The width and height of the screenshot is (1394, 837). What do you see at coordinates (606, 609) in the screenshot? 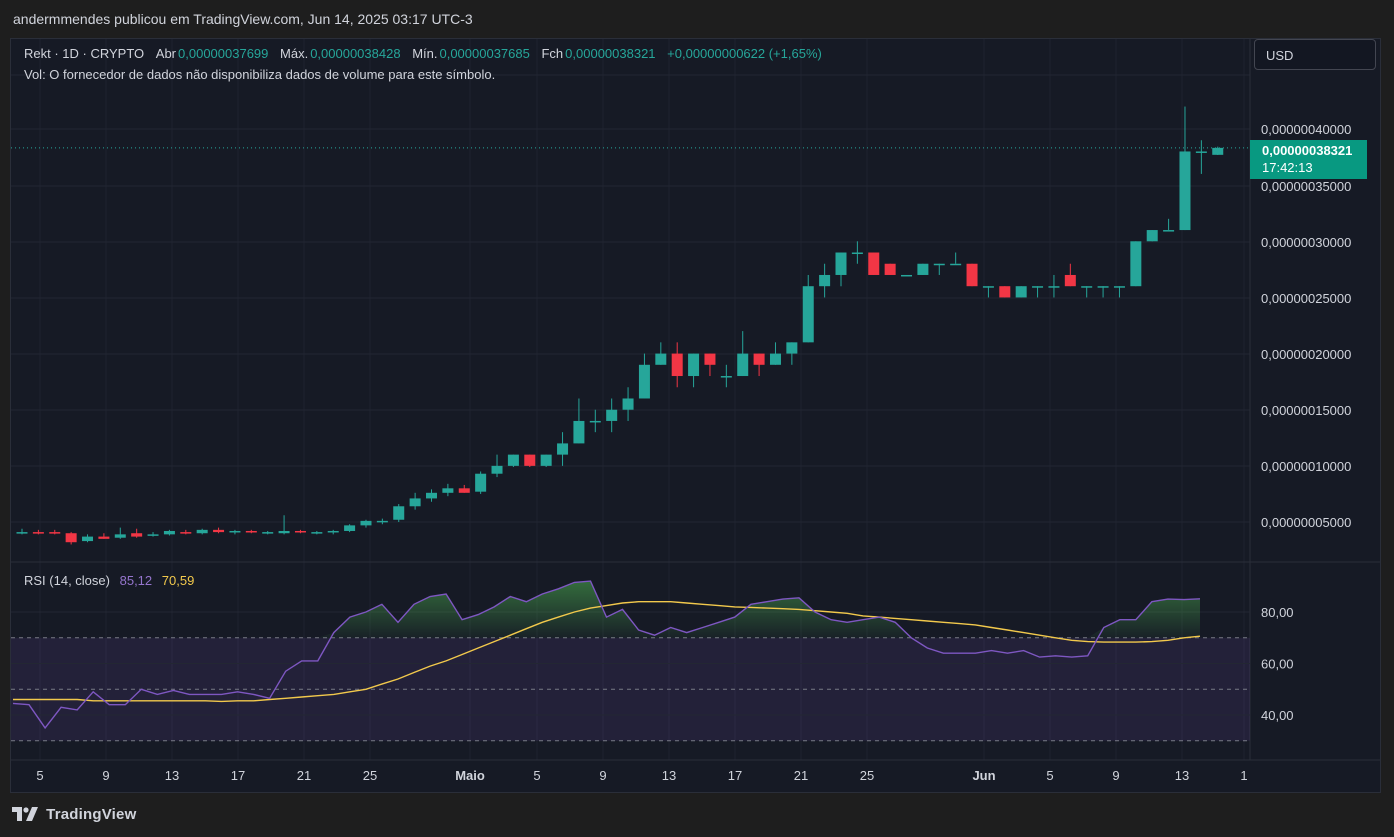
I see `rsi-overbought-fill` at bounding box center [606, 609].